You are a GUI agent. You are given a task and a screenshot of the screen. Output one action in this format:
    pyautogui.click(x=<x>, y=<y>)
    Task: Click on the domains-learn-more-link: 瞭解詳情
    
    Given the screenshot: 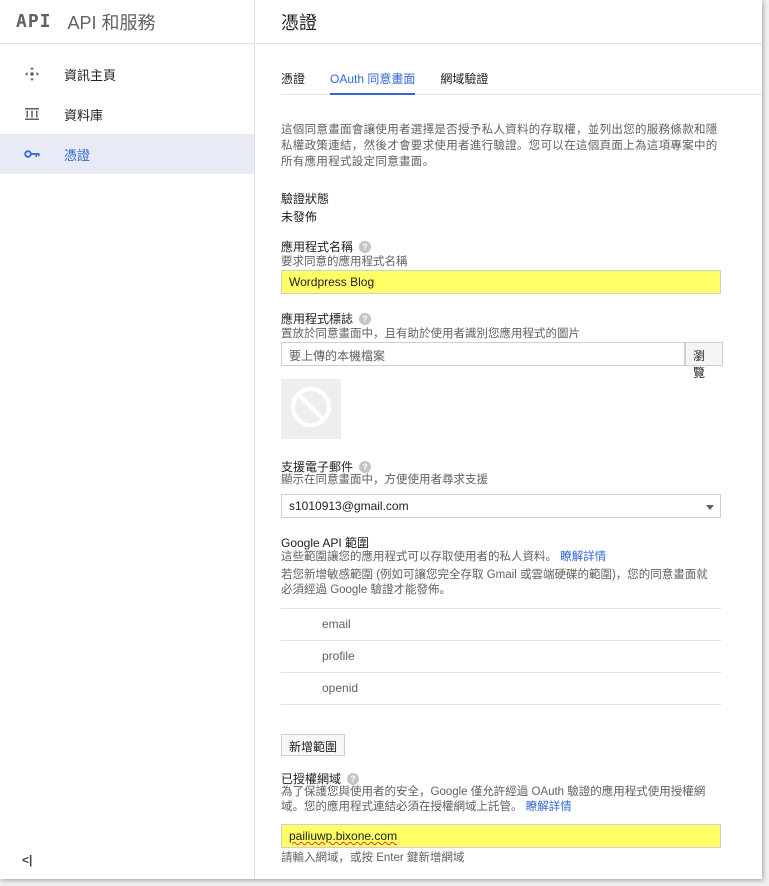 What is the action you would take?
    pyautogui.click(x=549, y=807)
    